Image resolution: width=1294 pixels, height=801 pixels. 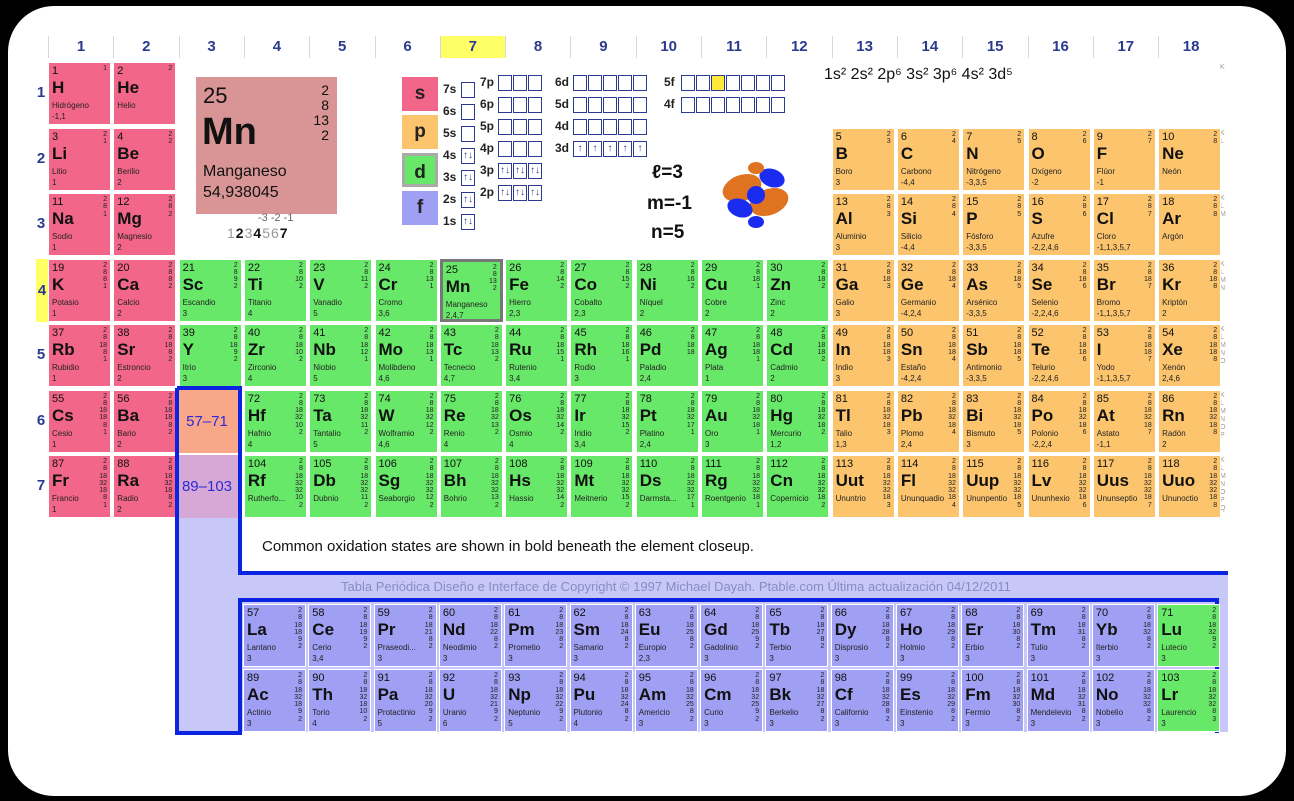 I want to click on element-at: 85 At Astato -1,1 2 8 18 32 18 7, so click(x=1124, y=421).